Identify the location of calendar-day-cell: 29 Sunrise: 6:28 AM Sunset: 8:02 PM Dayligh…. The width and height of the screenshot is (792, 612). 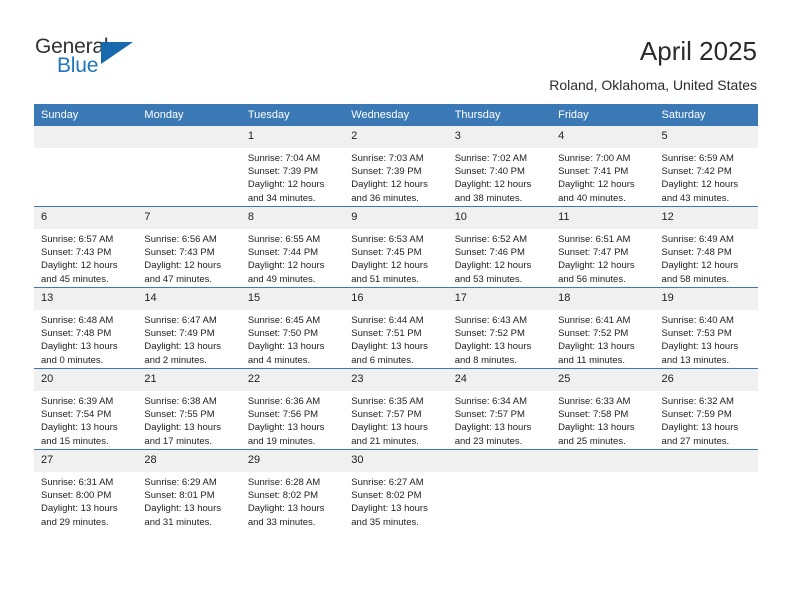
(292, 489).